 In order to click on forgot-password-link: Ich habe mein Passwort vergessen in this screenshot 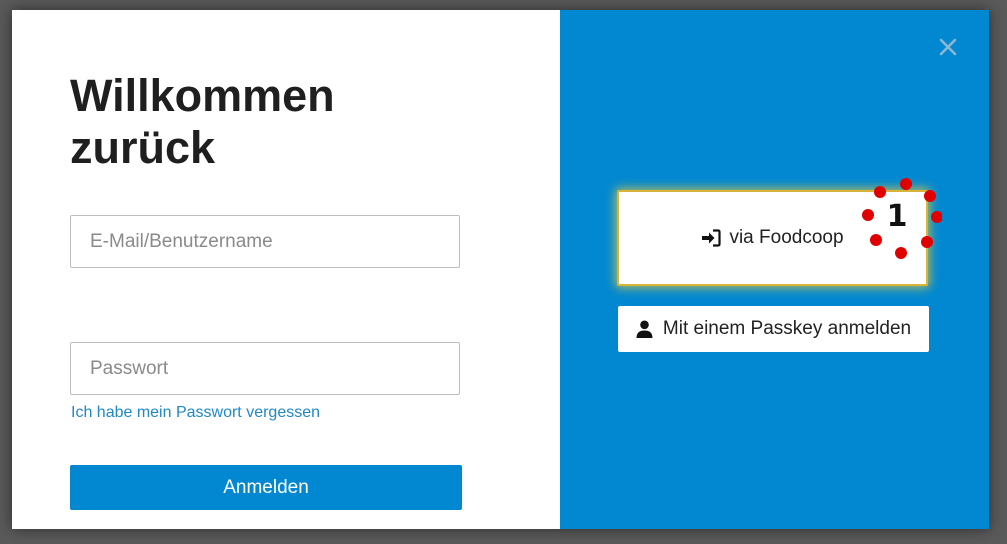, I will do `click(195, 413)`.